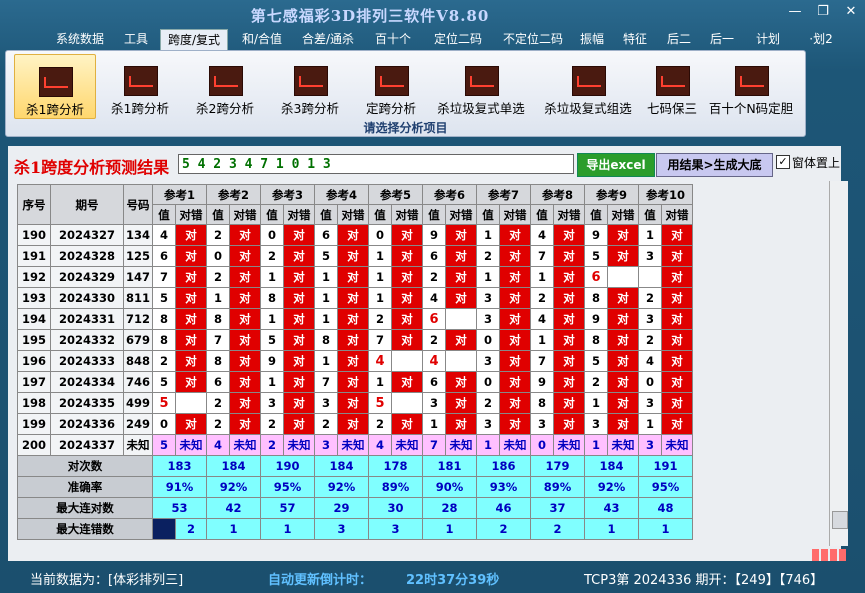 This screenshot has height=593, width=865. What do you see at coordinates (823, 12) in the screenshot?
I see `restore-button: ❐` at bounding box center [823, 12].